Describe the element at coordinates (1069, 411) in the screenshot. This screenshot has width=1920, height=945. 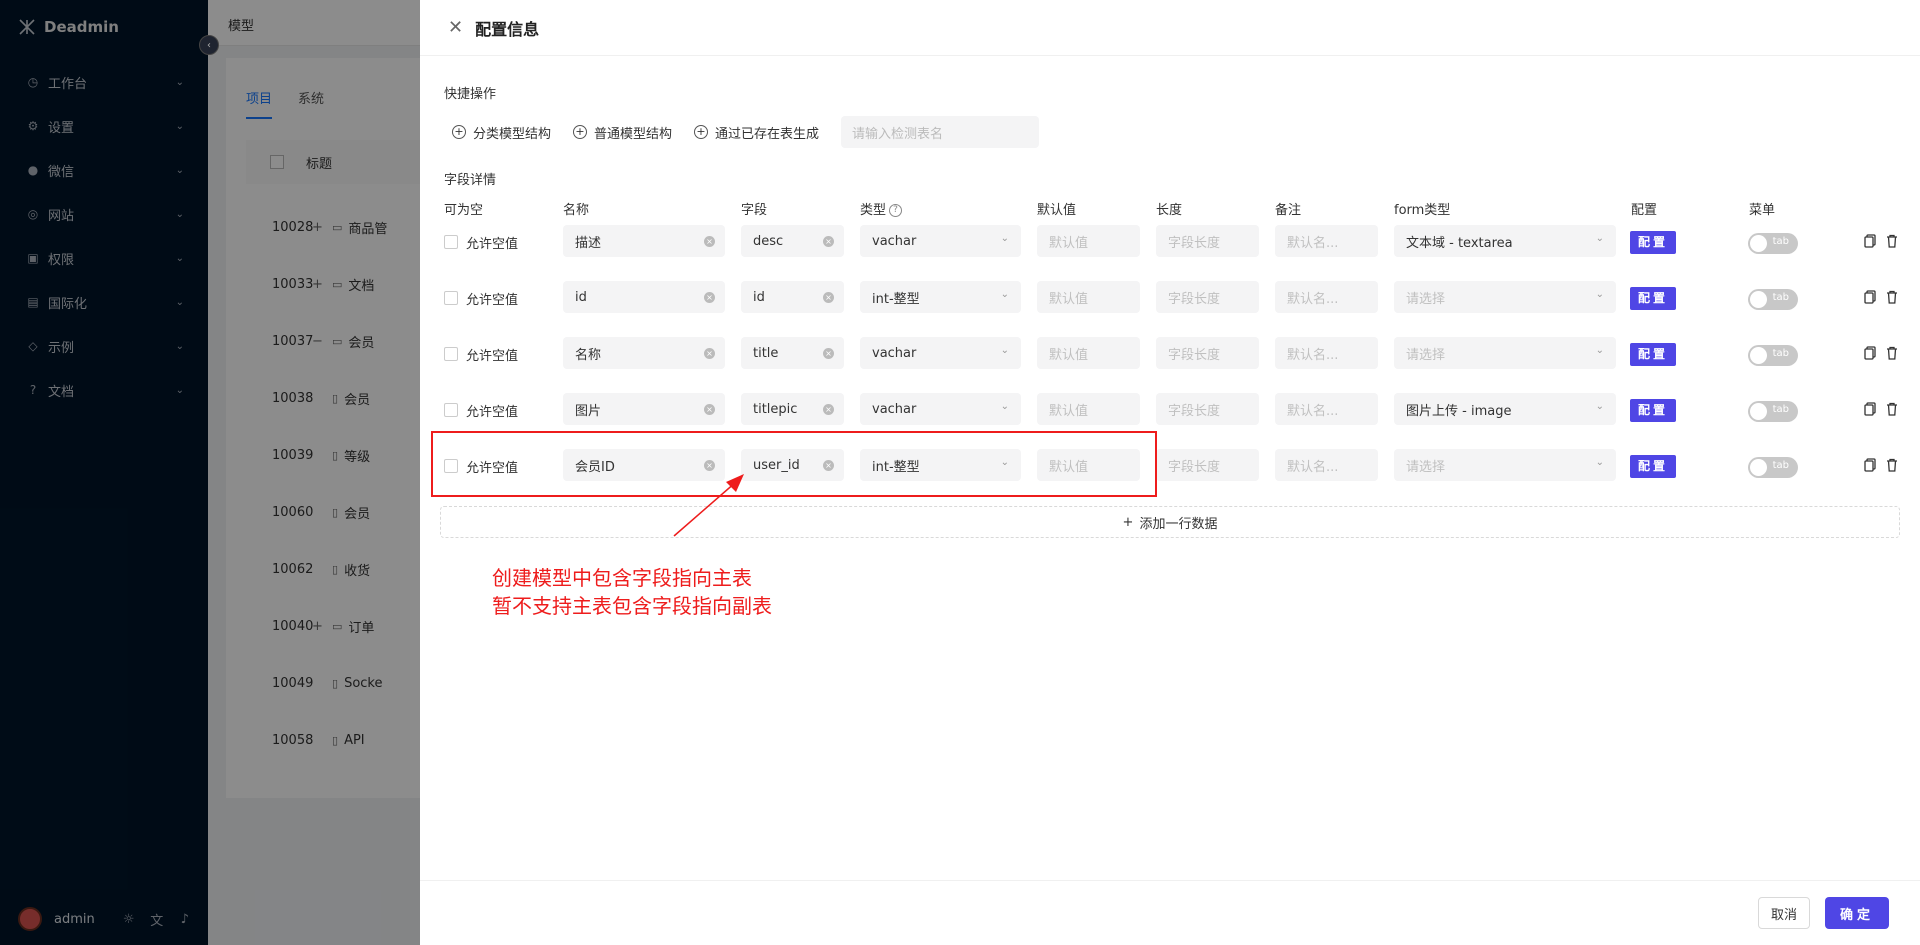
I see `default-placeholder: 默认值` at that location.